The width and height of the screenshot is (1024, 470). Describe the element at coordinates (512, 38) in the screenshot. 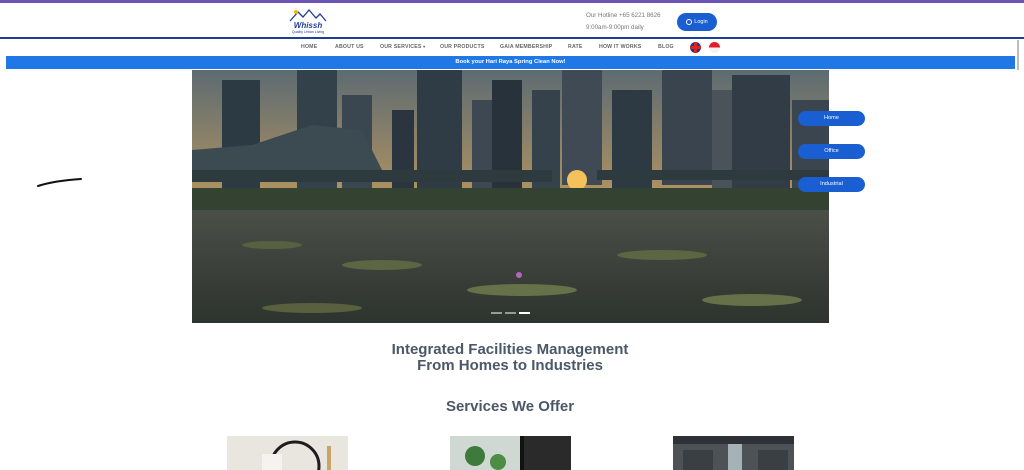

I see `nav-divider` at that location.